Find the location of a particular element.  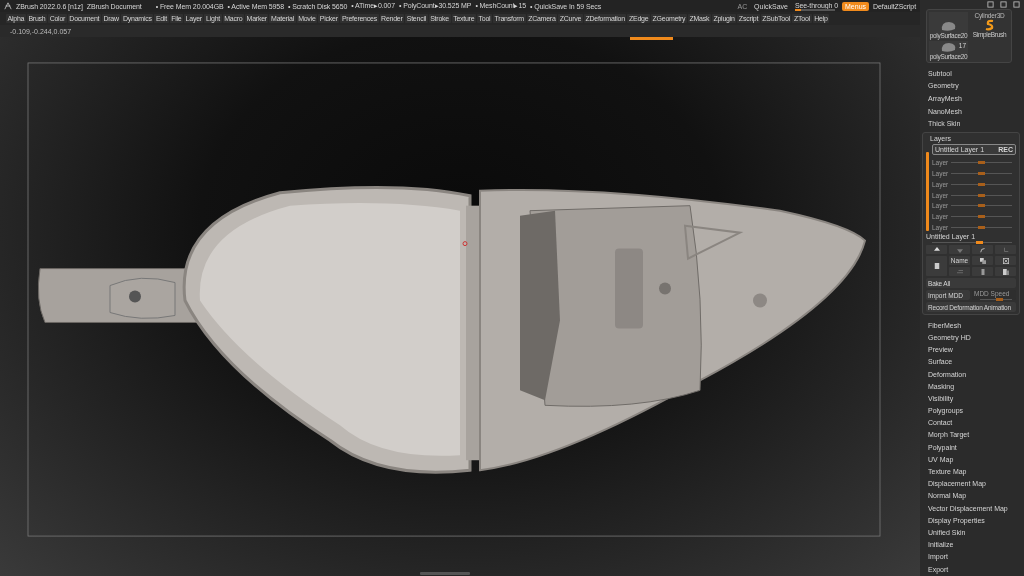

stack-icon is located at coordinates (959, 271).